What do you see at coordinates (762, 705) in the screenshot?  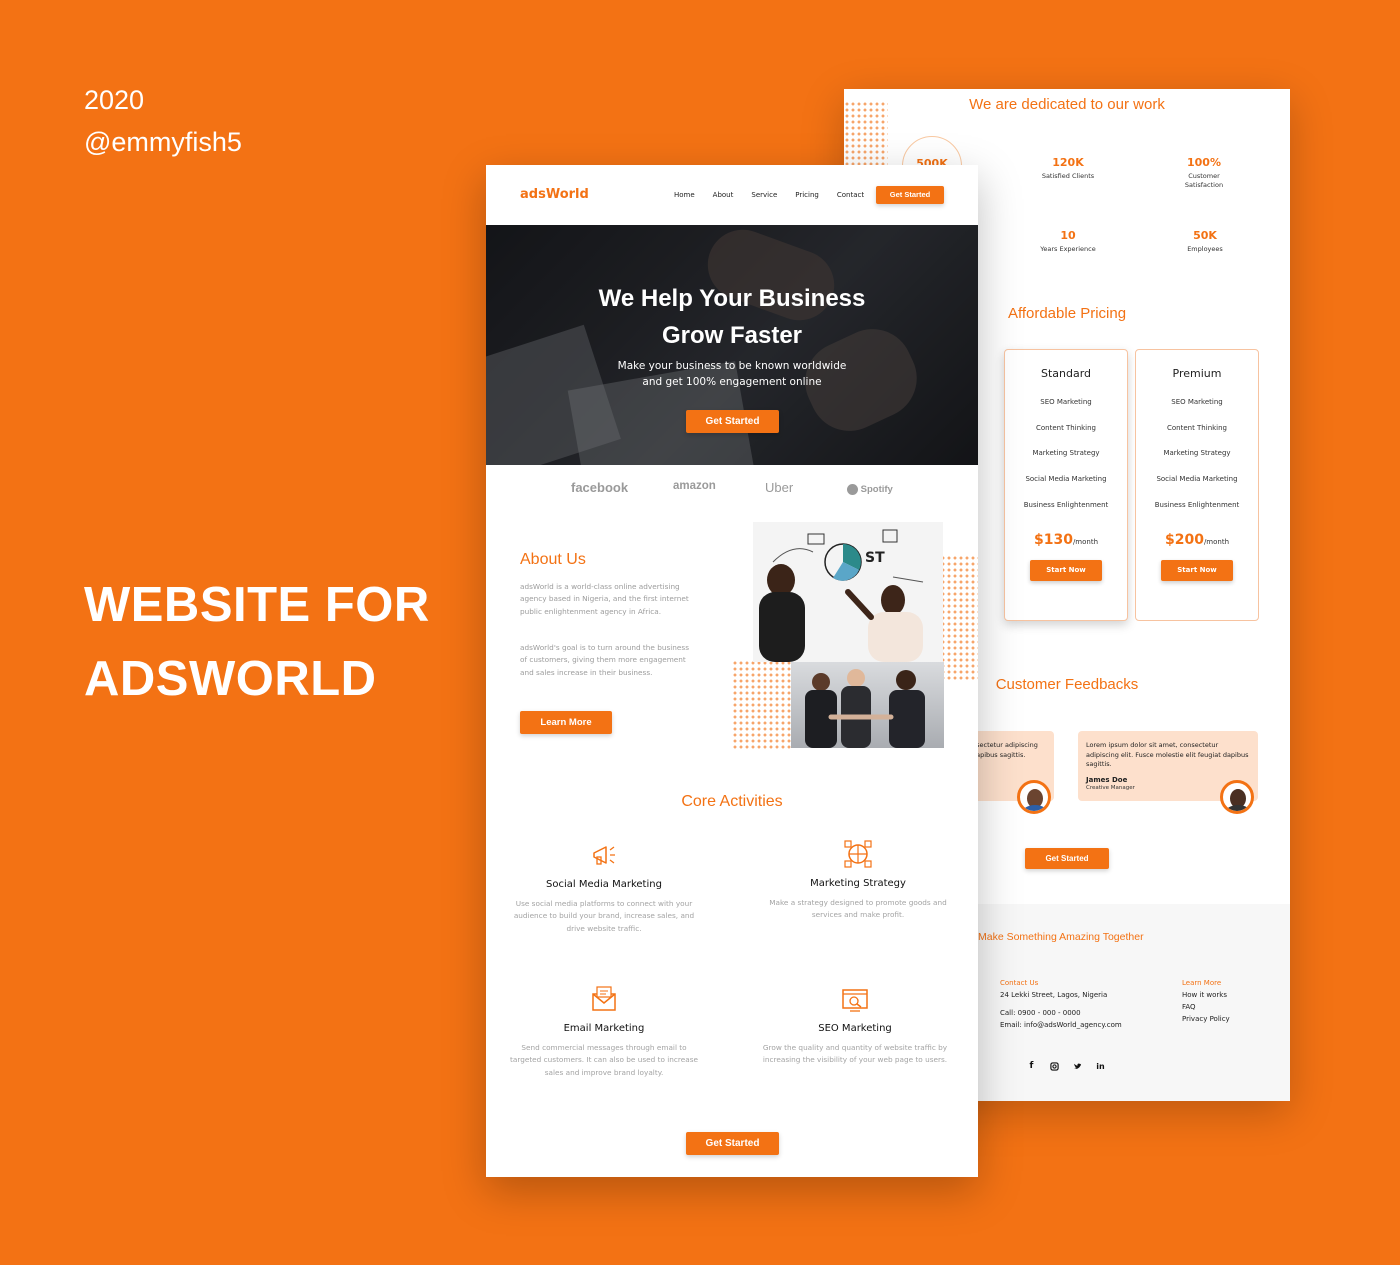 I see `dot-pattern` at bounding box center [762, 705].